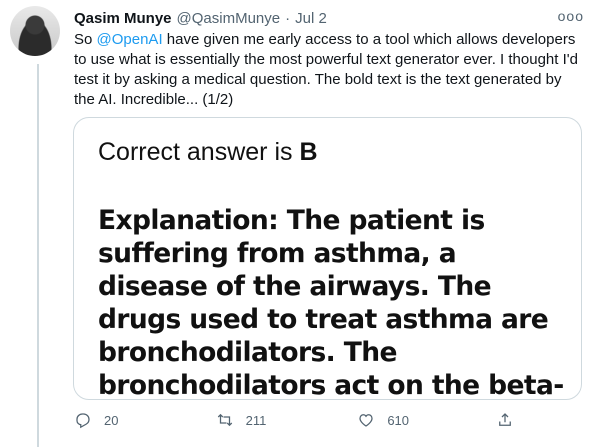 The image size is (596, 447). I want to click on author-handle: @QasimMunye, so click(229, 18).